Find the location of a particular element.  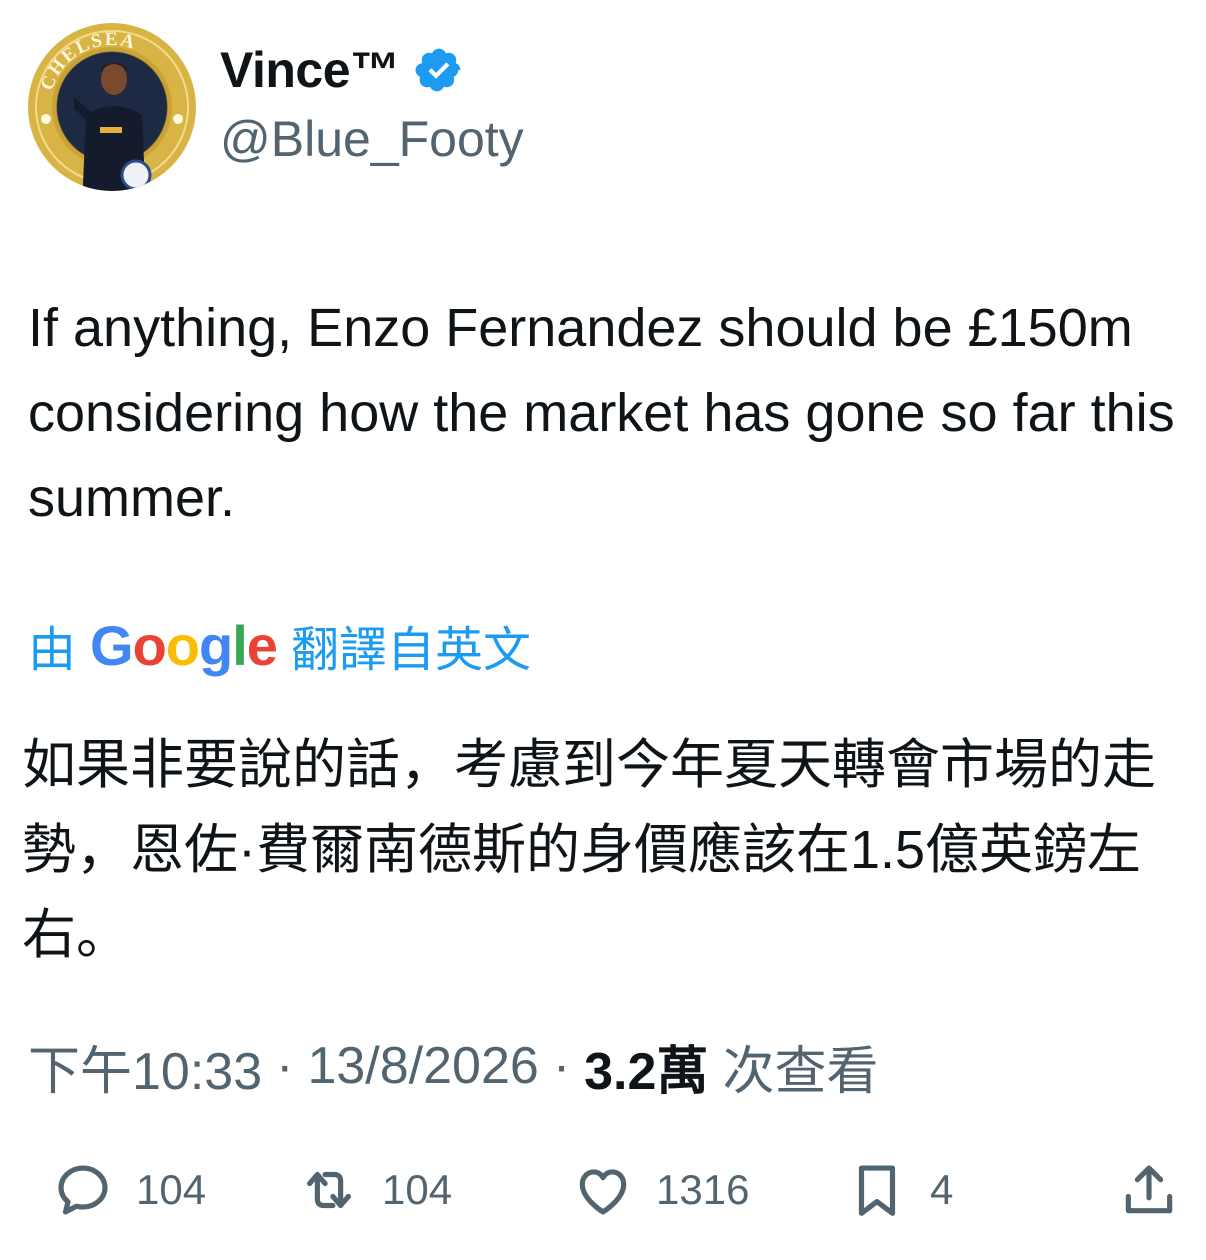

bookmark-count: 4 is located at coordinates (942, 1189).